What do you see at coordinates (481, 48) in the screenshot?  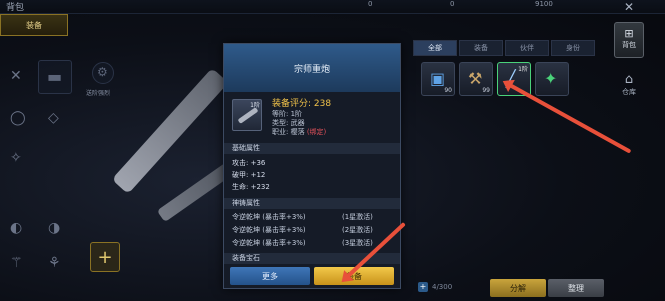 I see `tab-equip: 装备` at bounding box center [481, 48].